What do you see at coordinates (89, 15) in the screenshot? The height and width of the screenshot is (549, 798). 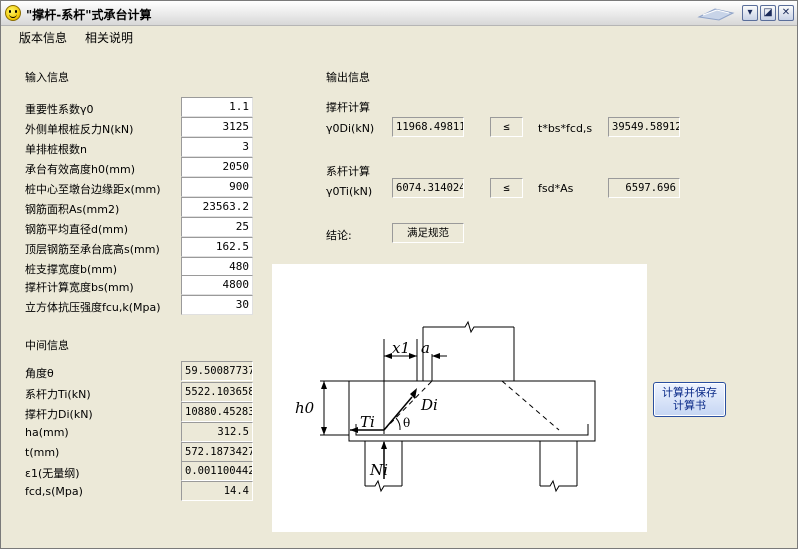 I see `window-title: "撑杆-系杆"式承台计算` at bounding box center [89, 15].